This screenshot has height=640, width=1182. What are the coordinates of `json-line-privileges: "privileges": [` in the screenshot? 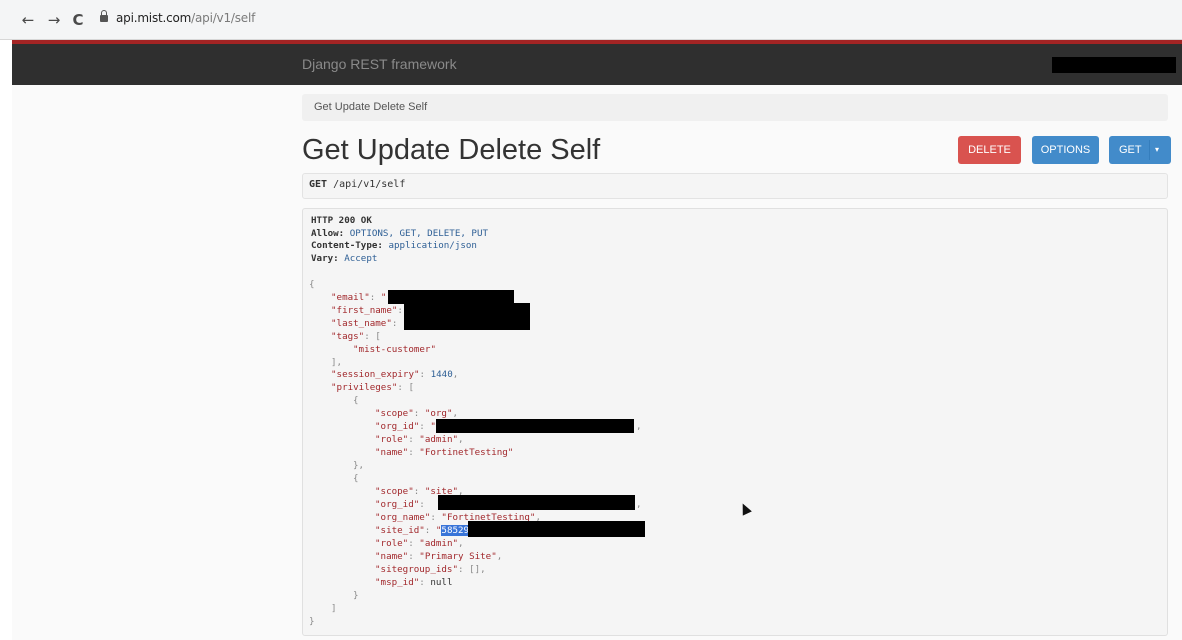 It's located at (372, 387).